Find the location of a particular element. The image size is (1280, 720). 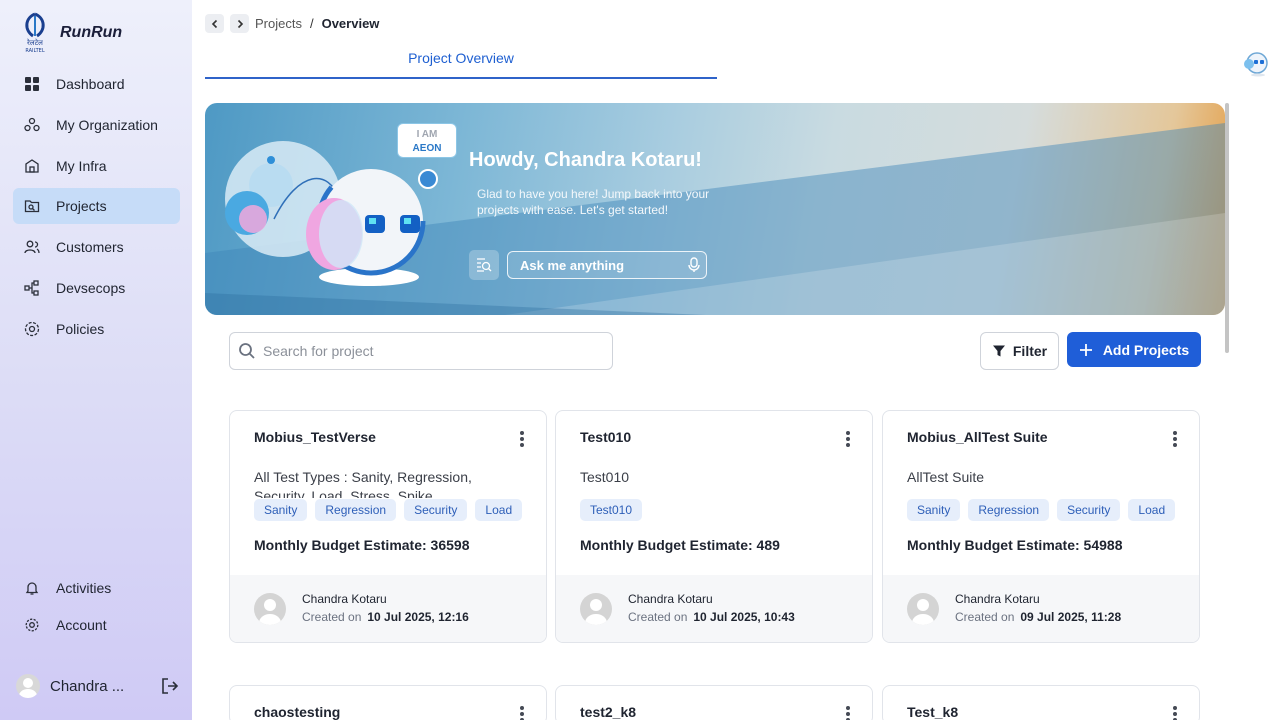

breadcrumb-projects: Projects is located at coordinates (278, 23).